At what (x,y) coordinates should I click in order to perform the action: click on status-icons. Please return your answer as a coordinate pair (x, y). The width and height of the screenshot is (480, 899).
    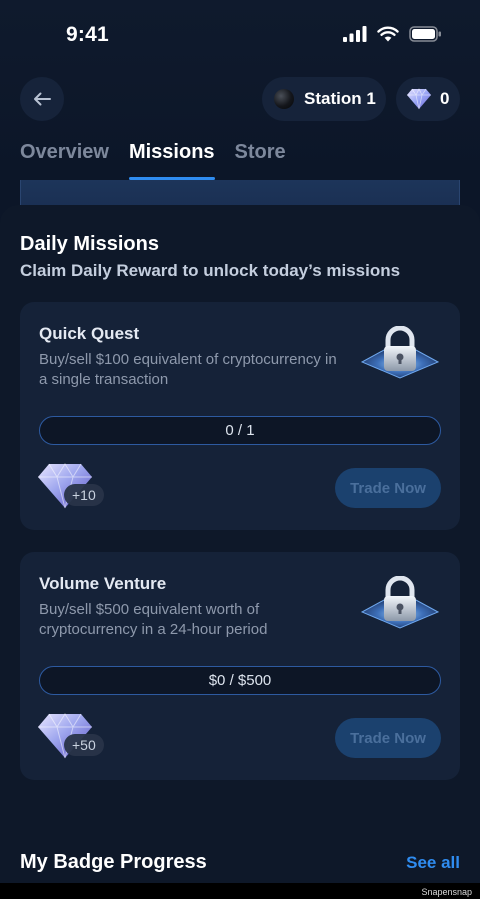
    Looking at the image, I should click on (392, 34).